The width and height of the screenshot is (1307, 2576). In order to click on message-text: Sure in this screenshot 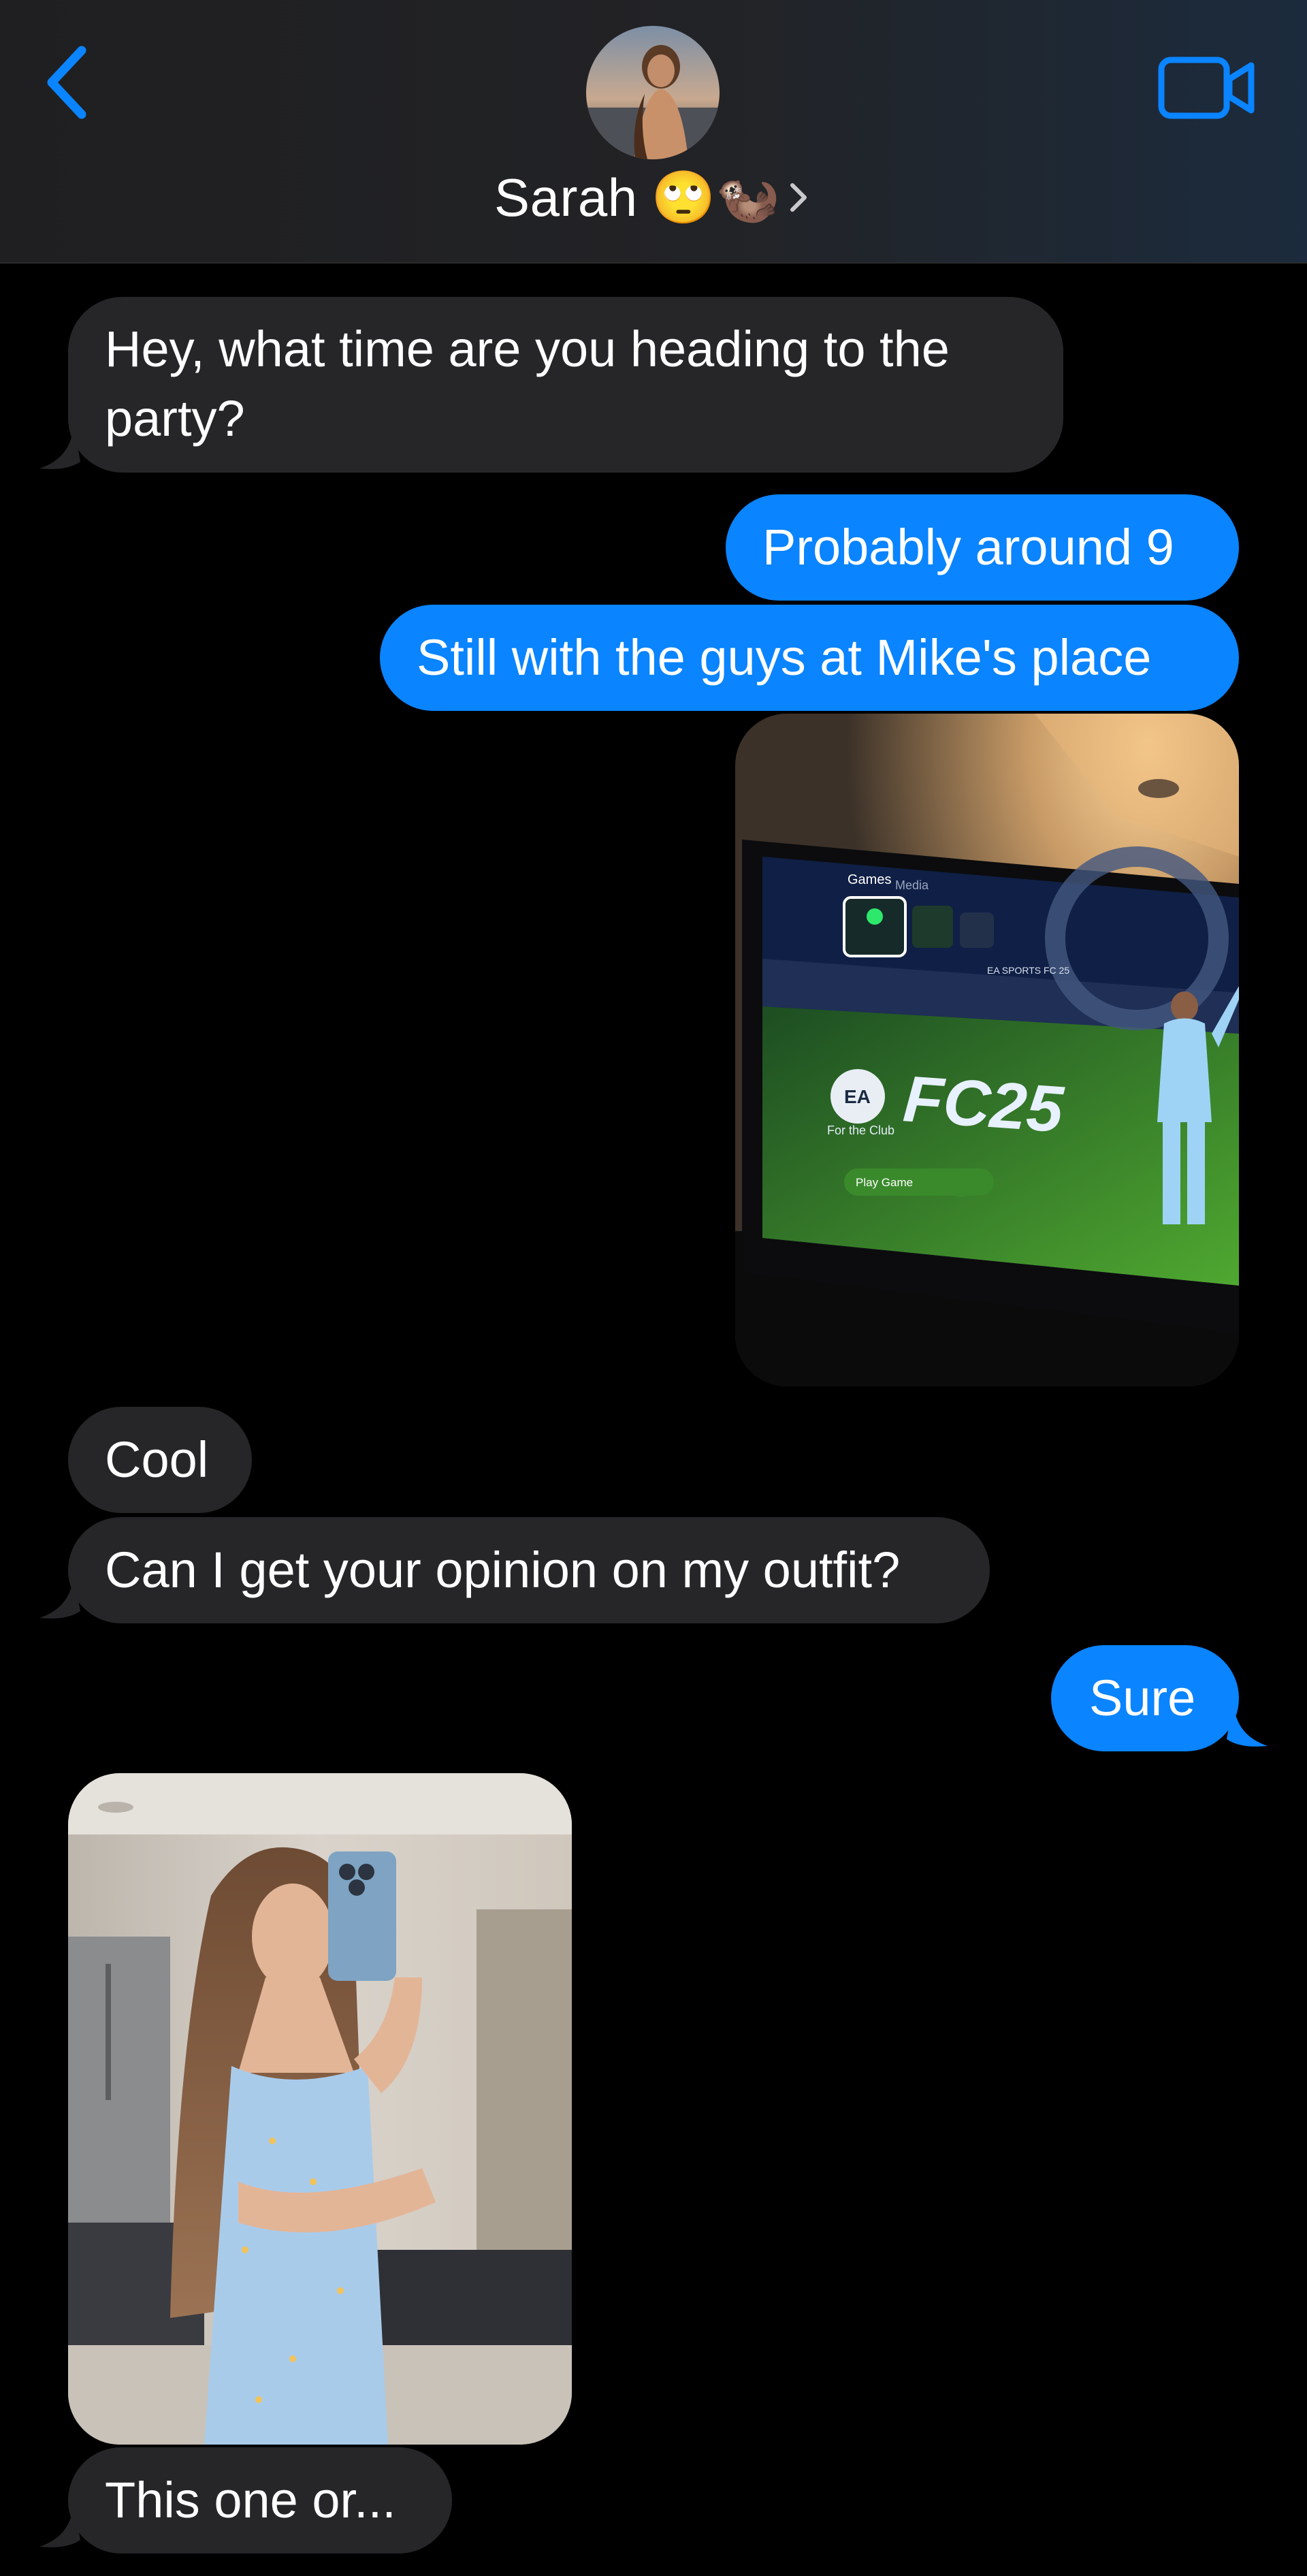, I will do `click(1142, 1698)`.